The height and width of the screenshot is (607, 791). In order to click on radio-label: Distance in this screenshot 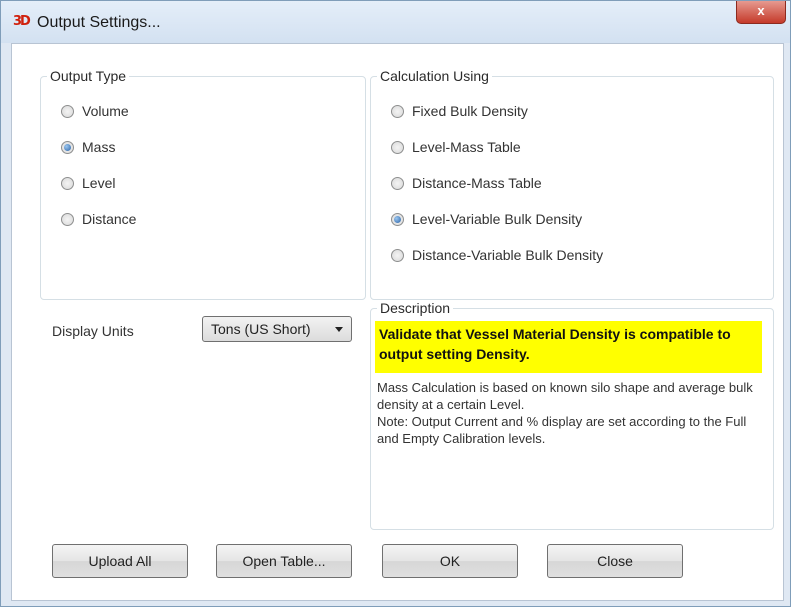, I will do `click(109, 219)`.